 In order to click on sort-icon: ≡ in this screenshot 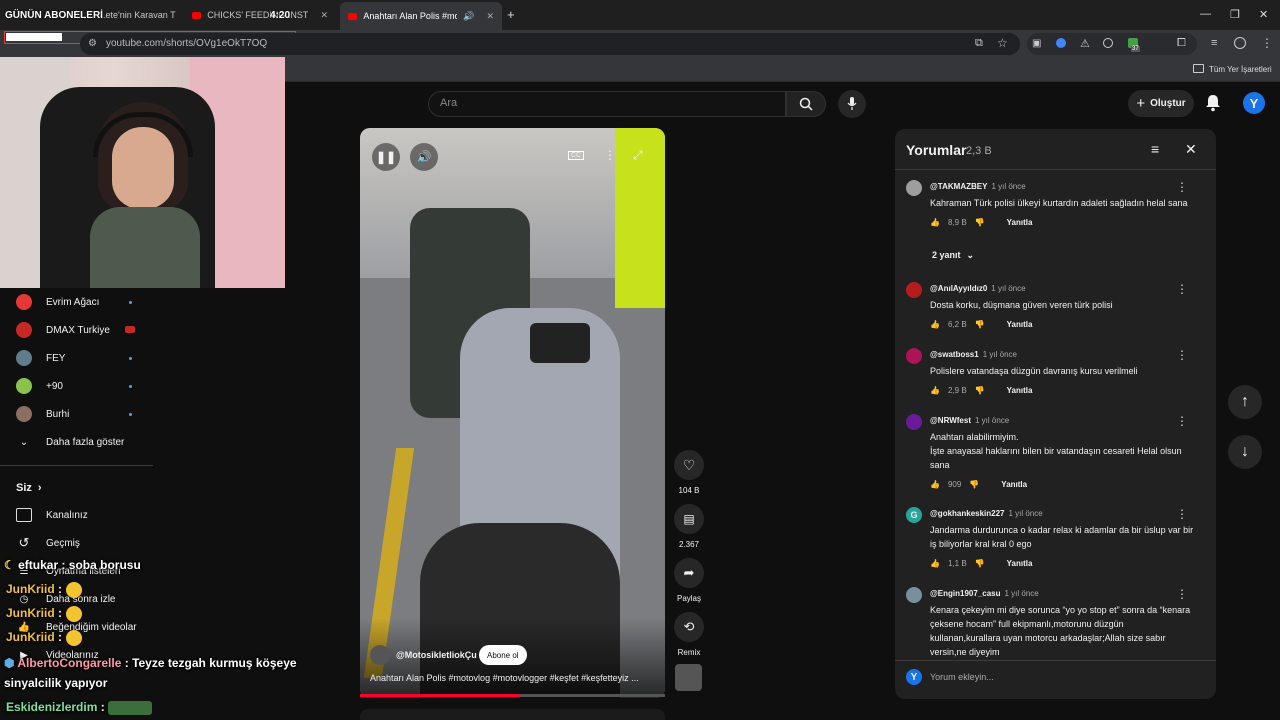, I will do `click(1155, 149)`.